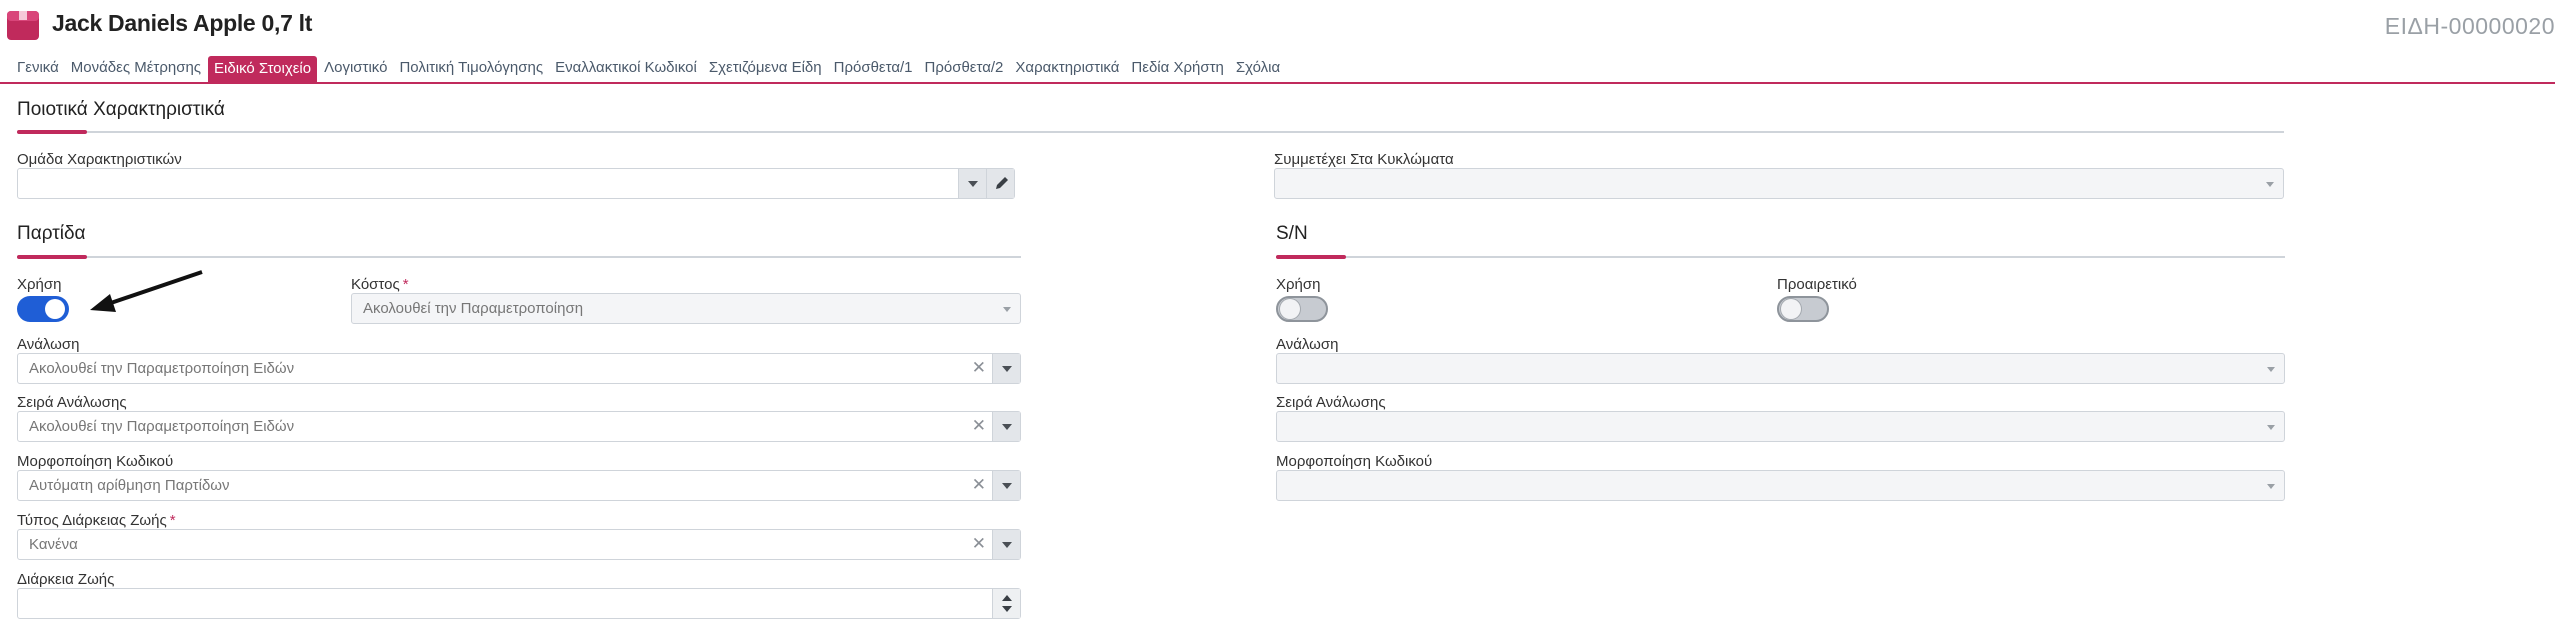  I want to click on batch-analysis-dropdown-button, so click(1006, 368).